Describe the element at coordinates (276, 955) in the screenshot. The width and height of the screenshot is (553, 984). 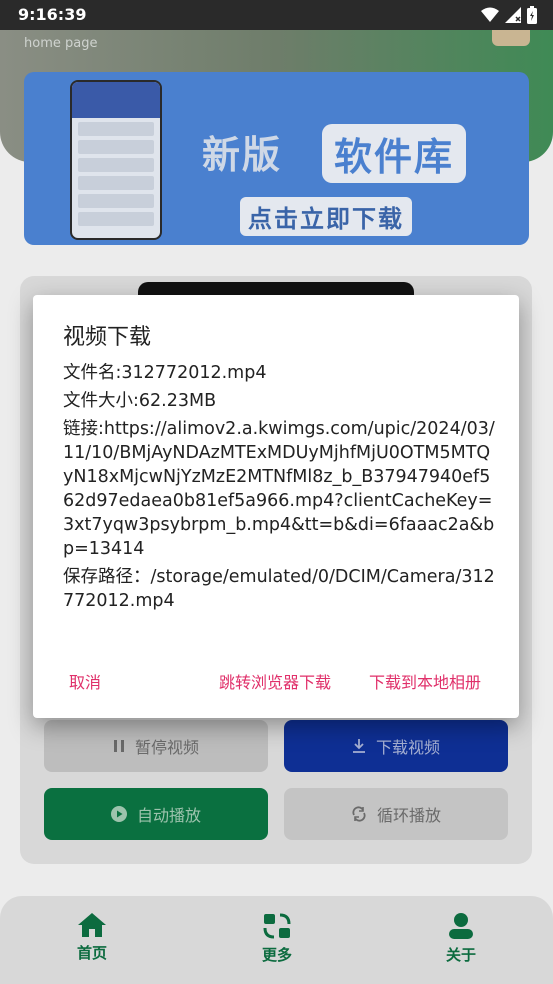
I see `nav-more-label: 更多` at that location.